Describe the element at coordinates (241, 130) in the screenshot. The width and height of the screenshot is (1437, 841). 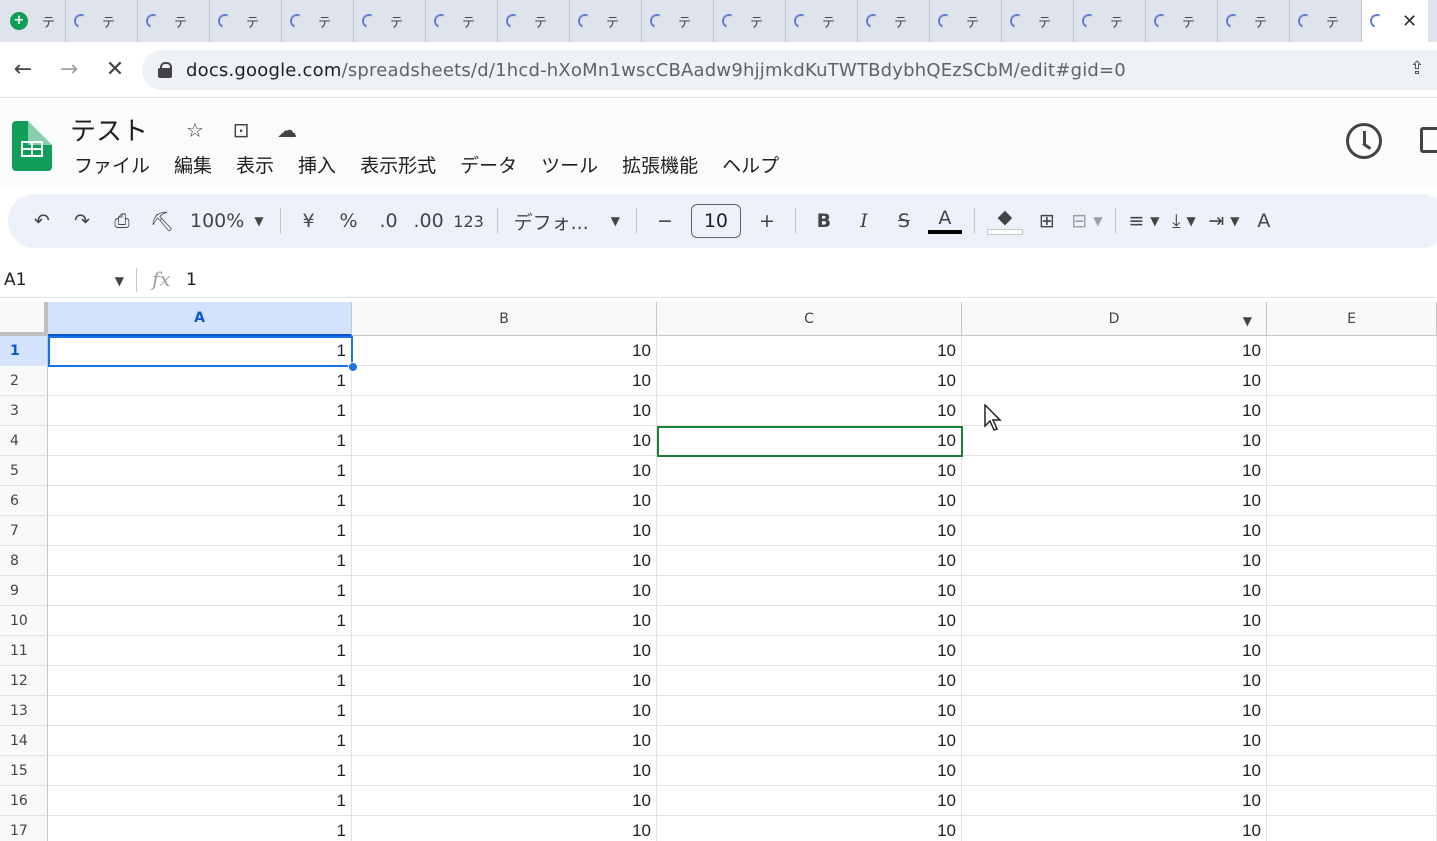
I see `move-folder-icon: ⊡` at that location.